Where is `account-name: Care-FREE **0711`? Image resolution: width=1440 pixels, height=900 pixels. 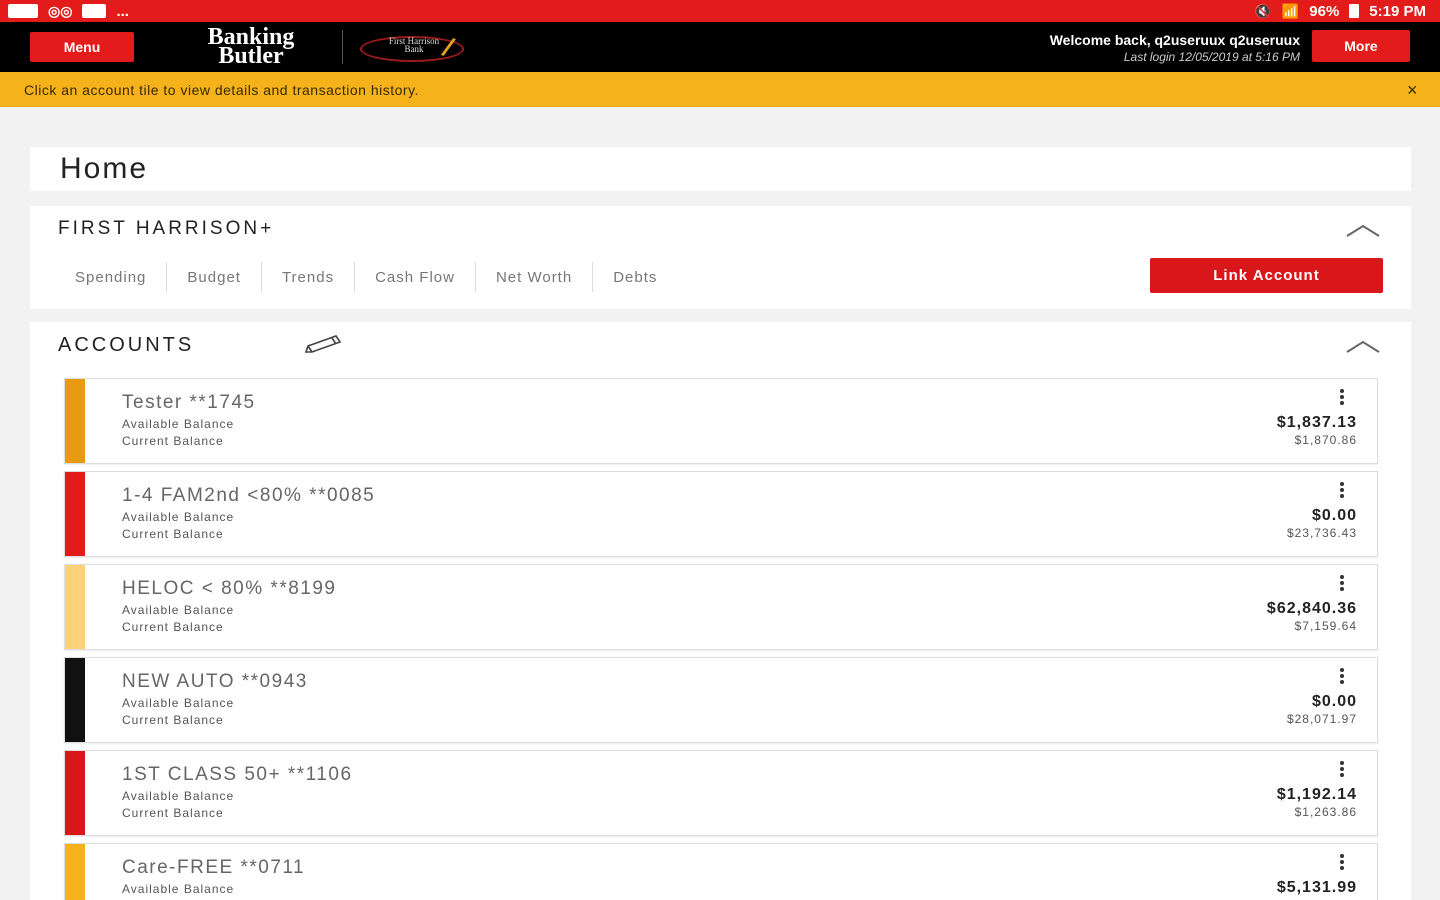
account-name: Care-FREE **0711 is located at coordinates (214, 867).